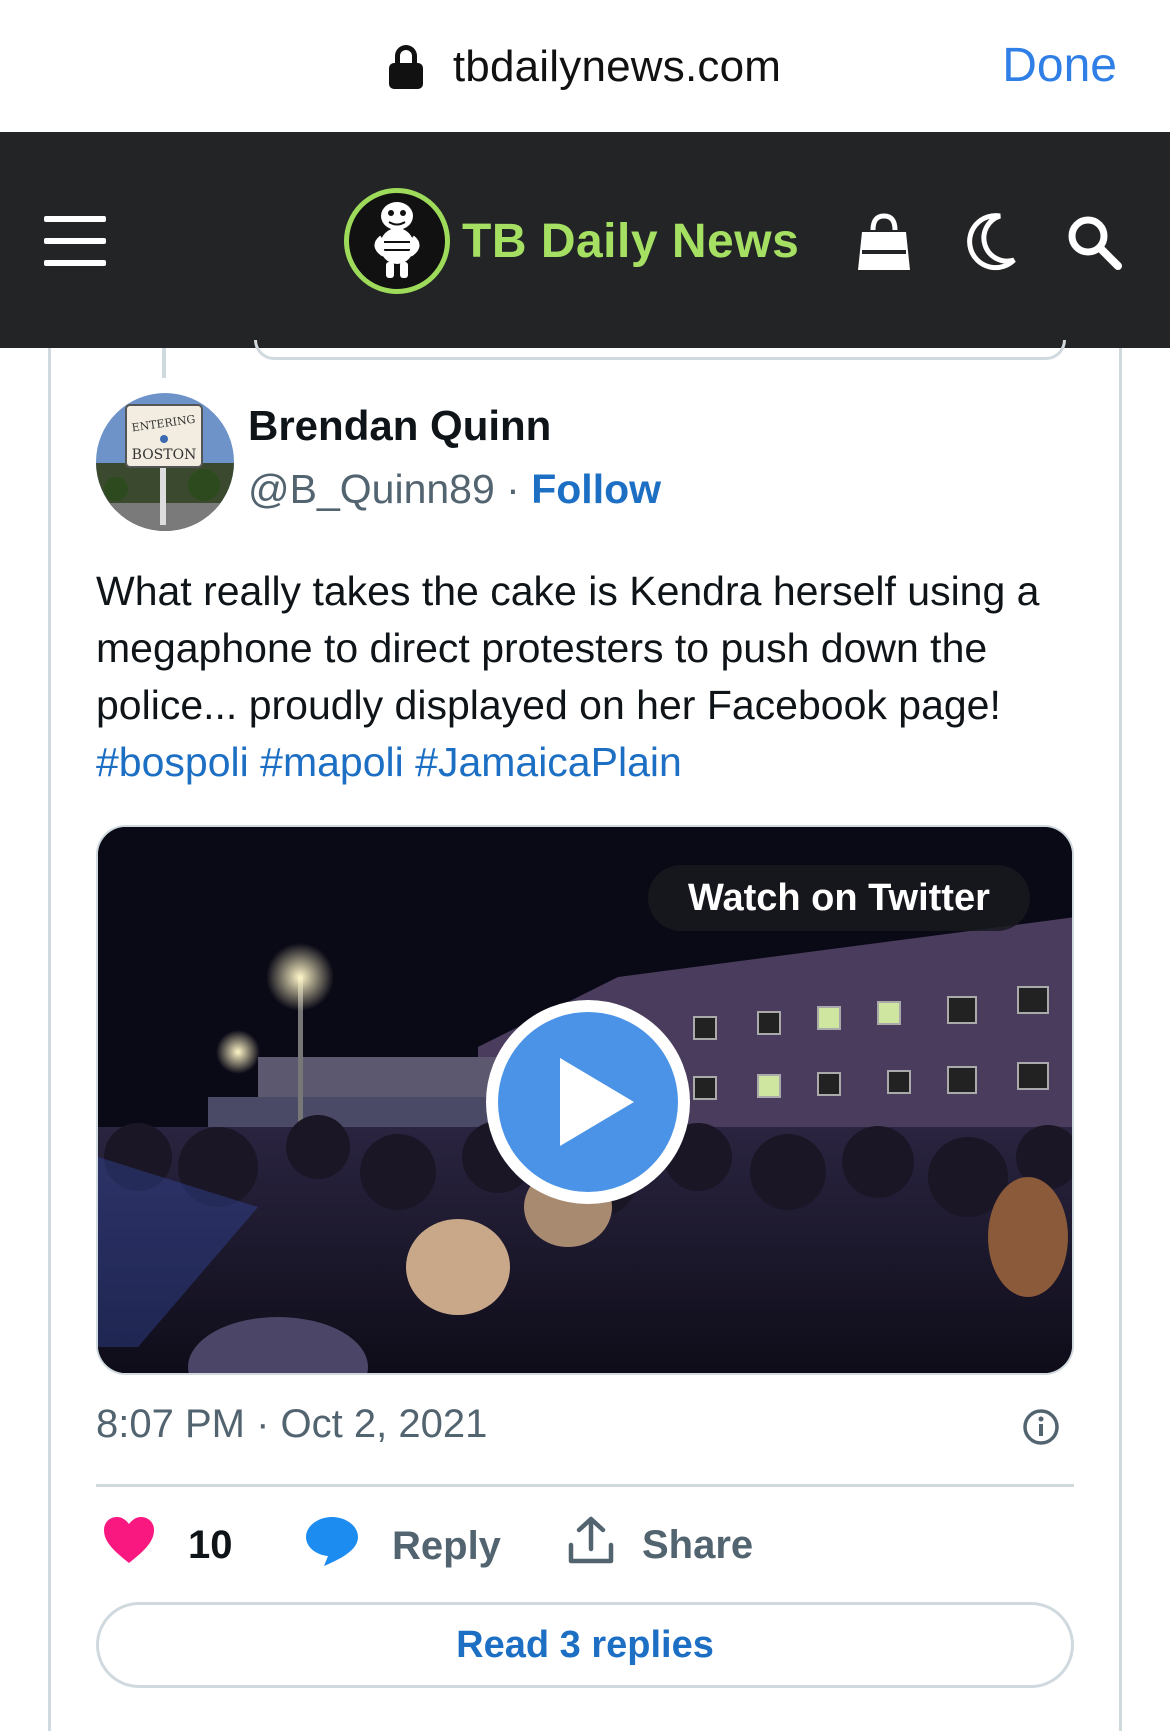 This screenshot has width=1170, height=1731. Describe the element at coordinates (371, 489) in the screenshot. I see `author-handle: @B_Quinn89` at that location.